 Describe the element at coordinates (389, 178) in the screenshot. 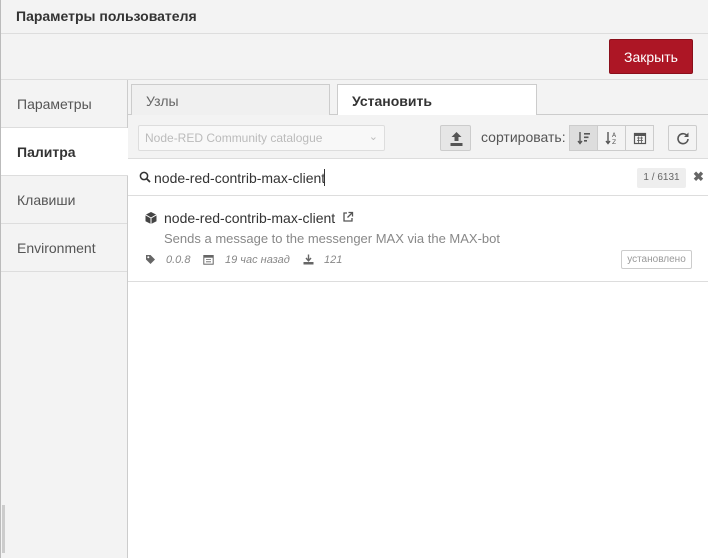

I see `search-input` at that location.